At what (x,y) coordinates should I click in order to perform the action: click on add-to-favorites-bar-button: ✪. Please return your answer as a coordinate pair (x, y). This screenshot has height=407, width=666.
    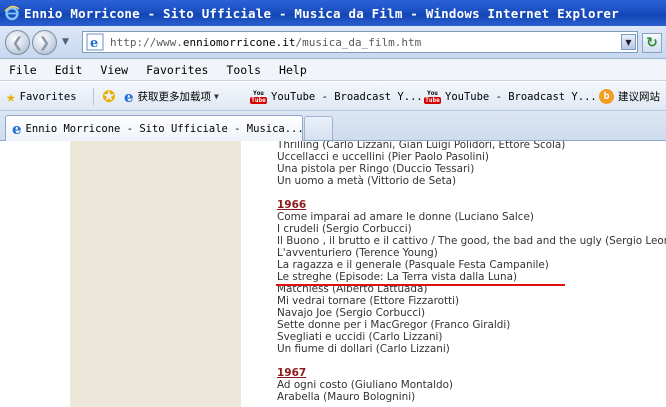
    Looking at the image, I should click on (109, 96).